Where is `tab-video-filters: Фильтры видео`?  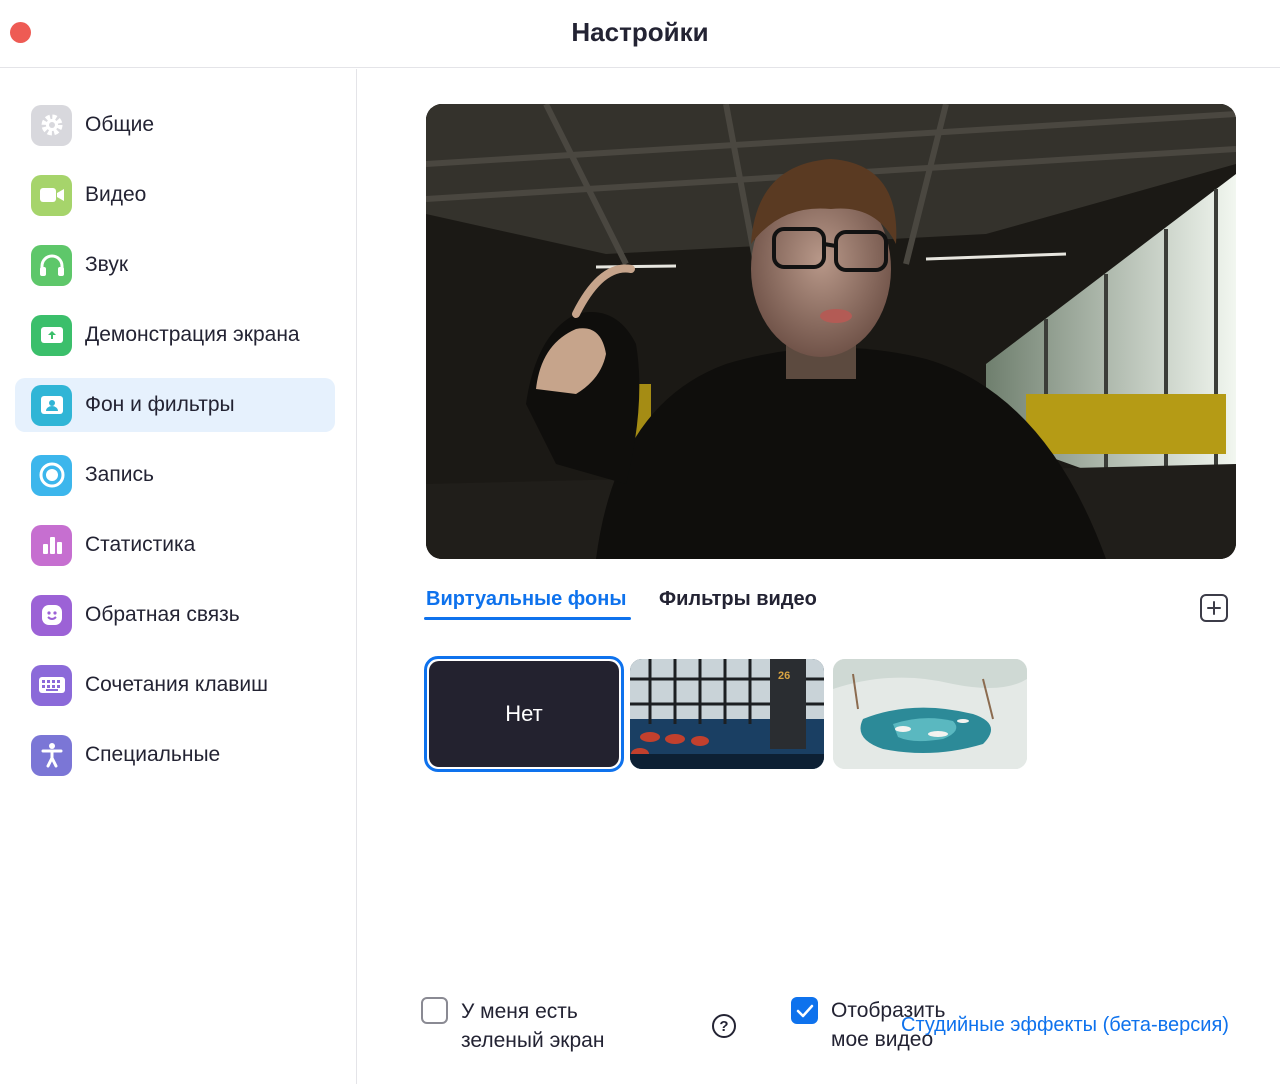 tab-video-filters: Фильтры видео is located at coordinates (738, 599).